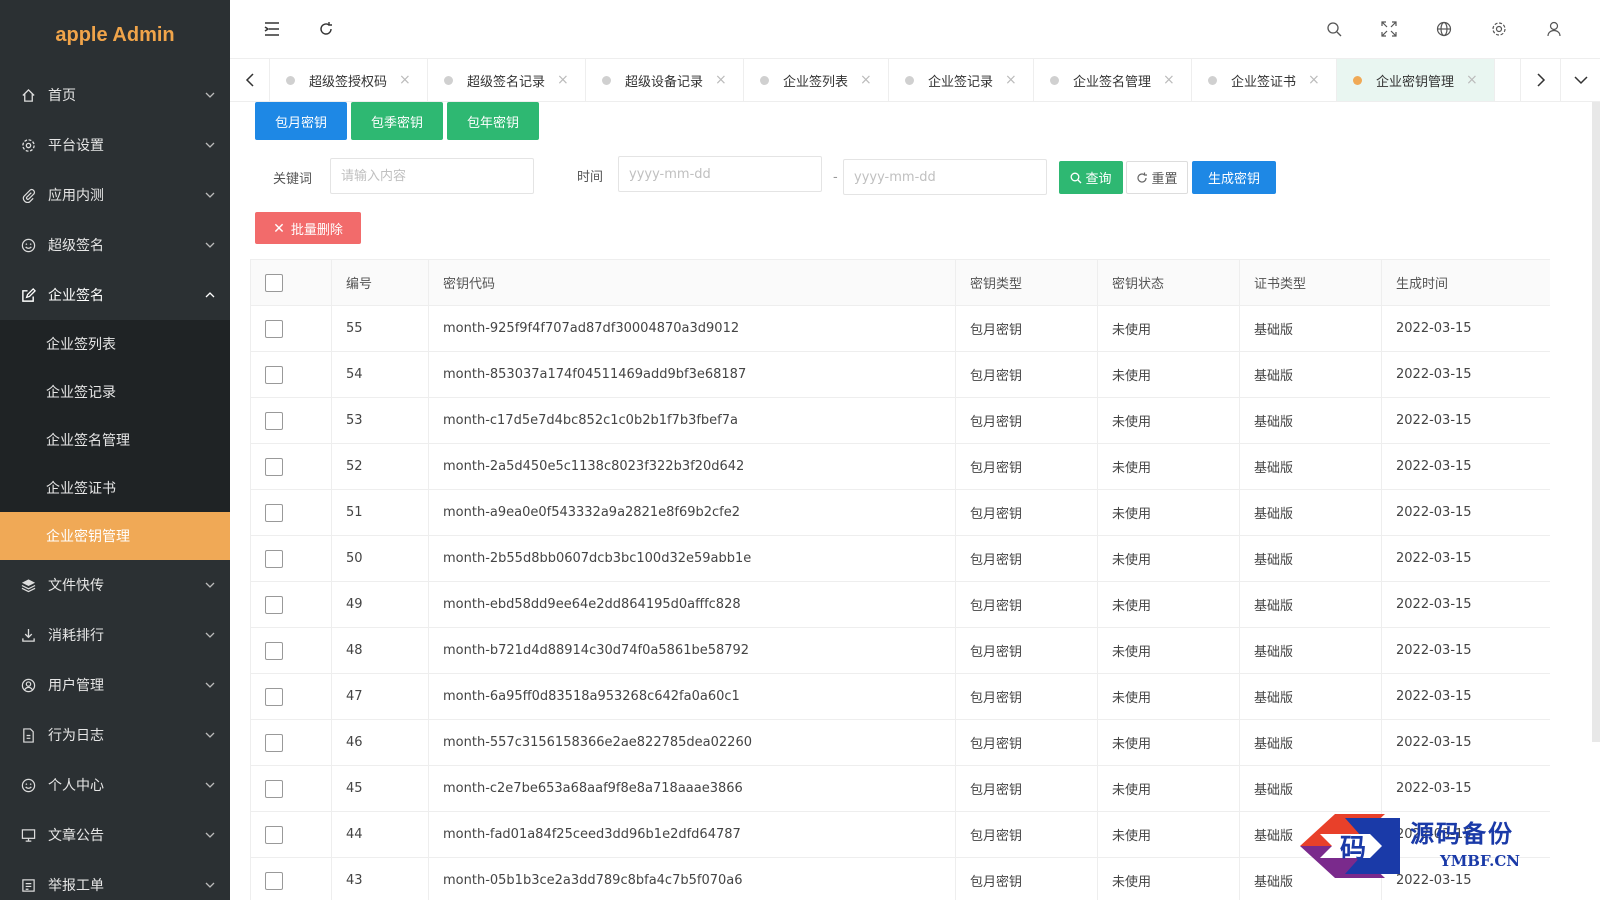 This screenshot has height=900, width=1600. I want to click on yearly-key-button: 包年密钥, so click(493, 121).